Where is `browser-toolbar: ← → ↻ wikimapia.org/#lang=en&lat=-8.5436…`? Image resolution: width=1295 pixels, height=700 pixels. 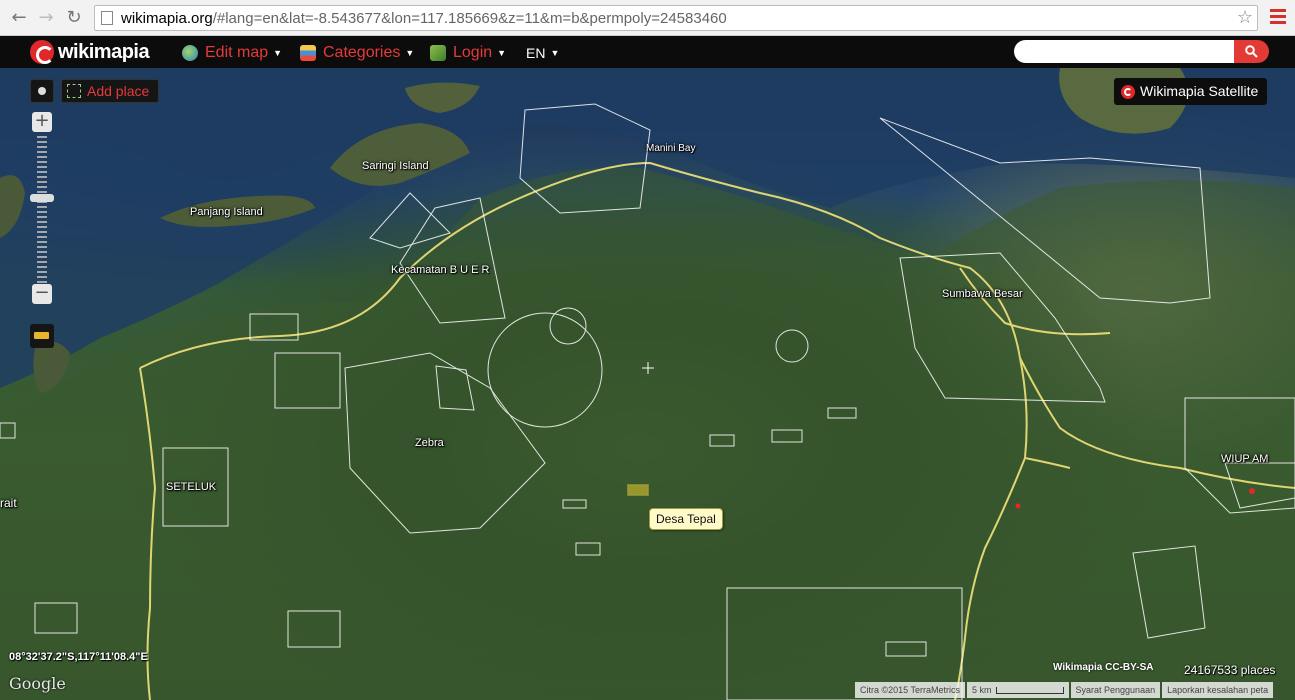
browser-toolbar: ← → ↻ wikimapia.org/#lang=en&lat=-8.5436… is located at coordinates (647, 18).